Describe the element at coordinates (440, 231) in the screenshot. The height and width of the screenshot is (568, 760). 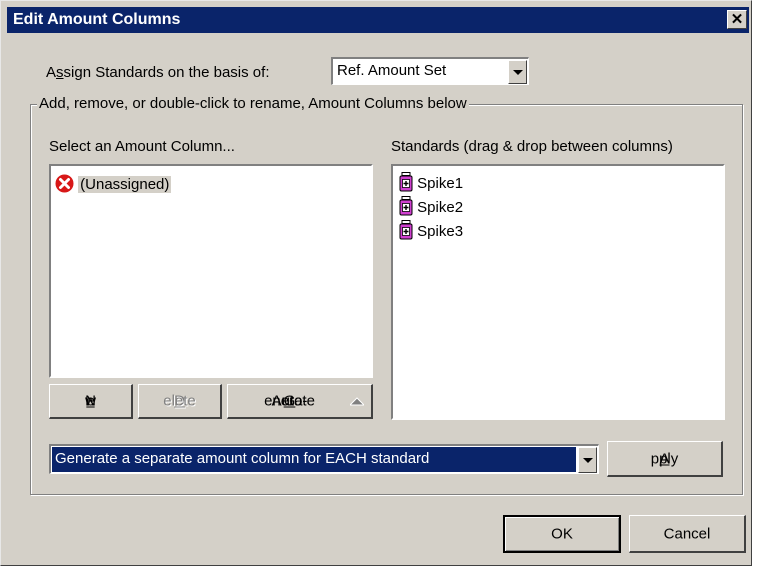
I see `list-item-label: Spike3` at that location.